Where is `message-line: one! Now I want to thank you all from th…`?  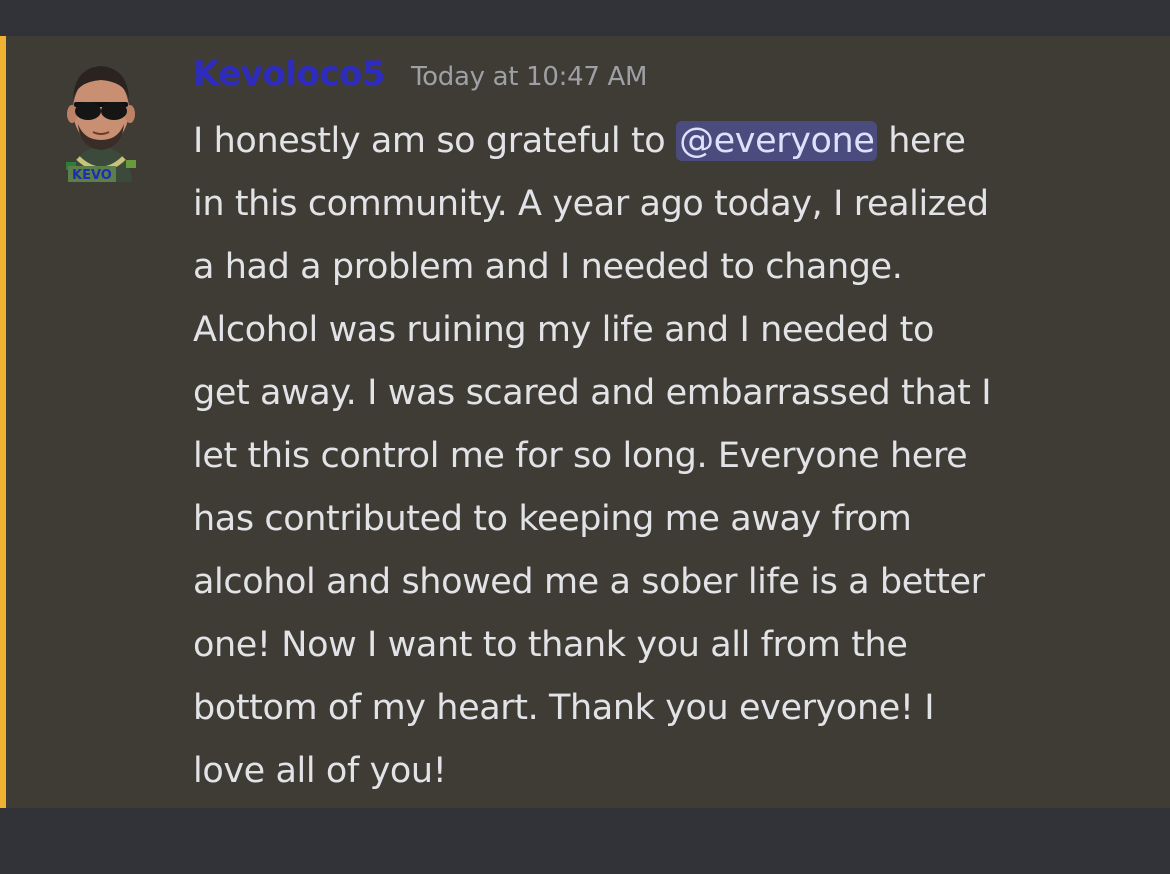 message-line: one! Now I want to thank you all from th… is located at coordinates (550, 645).